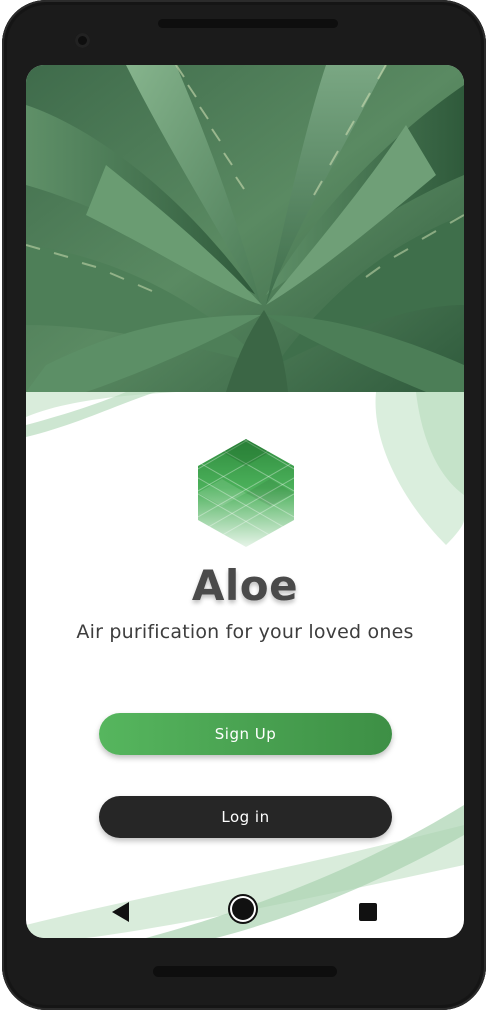  Describe the element at coordinates (243, 909) in the screenshot. I see `home-circle-icon` at that location.